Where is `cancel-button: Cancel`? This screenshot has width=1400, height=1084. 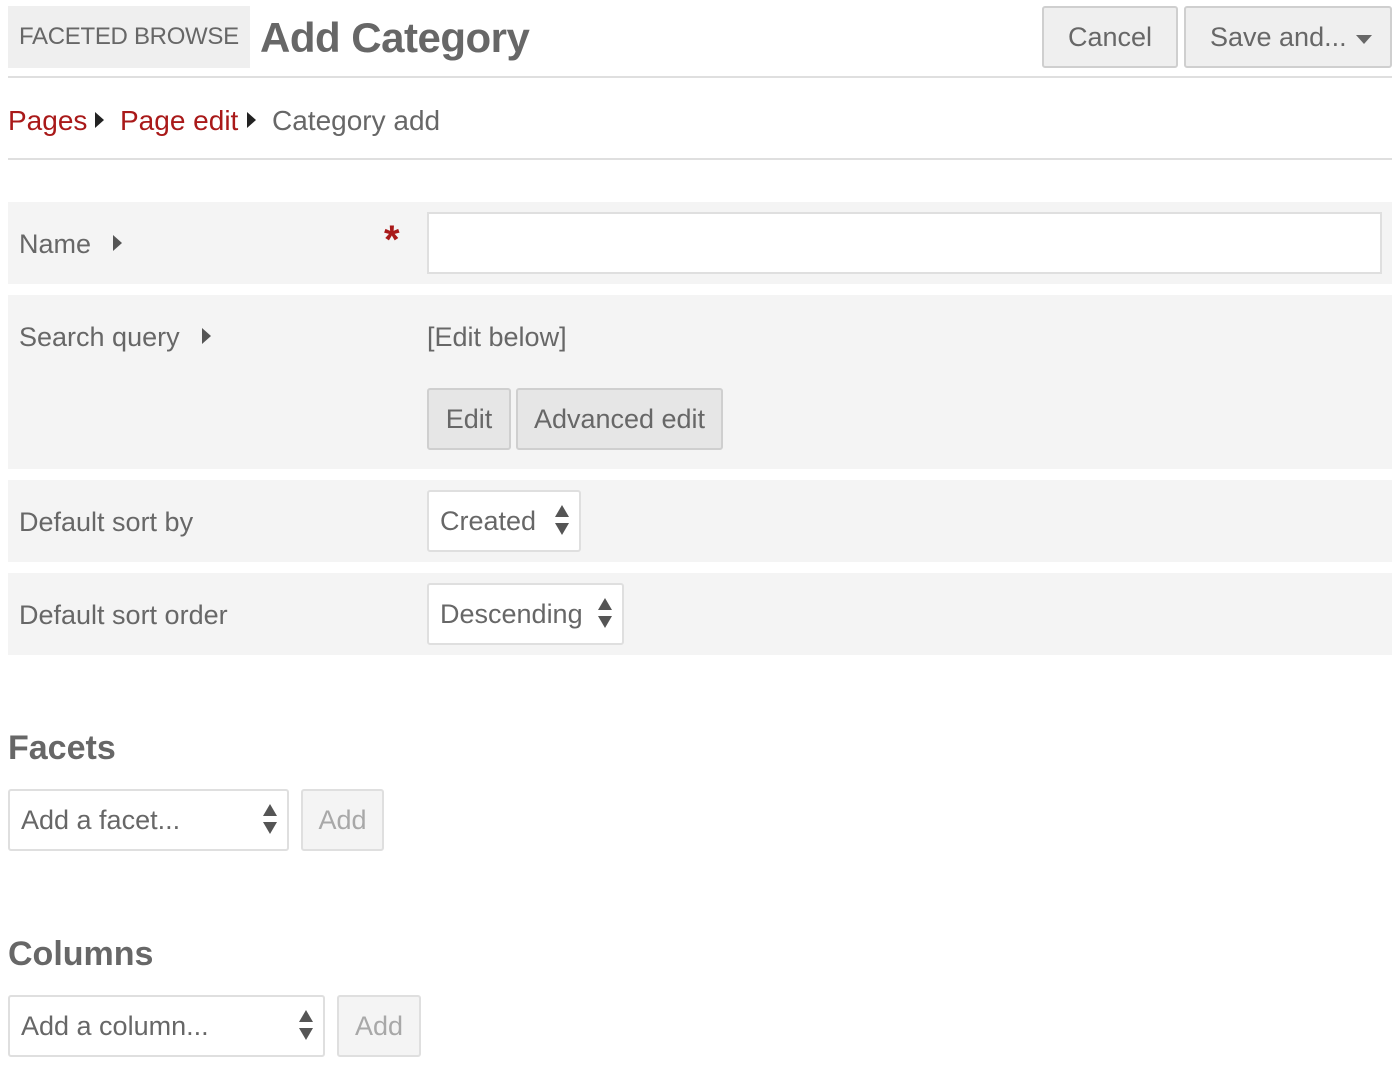
cancel-button: Cancel is located at coordinates (1110, 37).